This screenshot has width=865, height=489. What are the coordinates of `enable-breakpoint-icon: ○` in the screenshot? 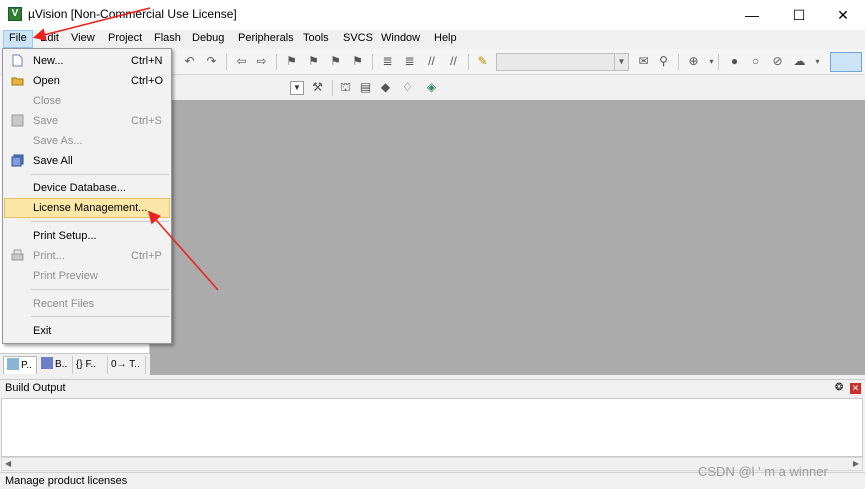 It's located at (755, 61).